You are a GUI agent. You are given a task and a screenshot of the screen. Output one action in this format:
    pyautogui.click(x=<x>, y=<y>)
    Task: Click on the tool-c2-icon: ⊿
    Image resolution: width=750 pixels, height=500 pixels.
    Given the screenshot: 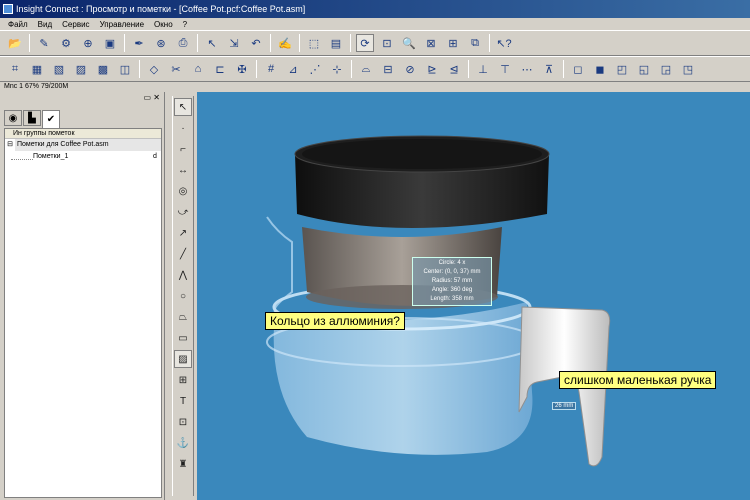 What is the action you would take?
    pyautogui.click(x=293, y=69)
    